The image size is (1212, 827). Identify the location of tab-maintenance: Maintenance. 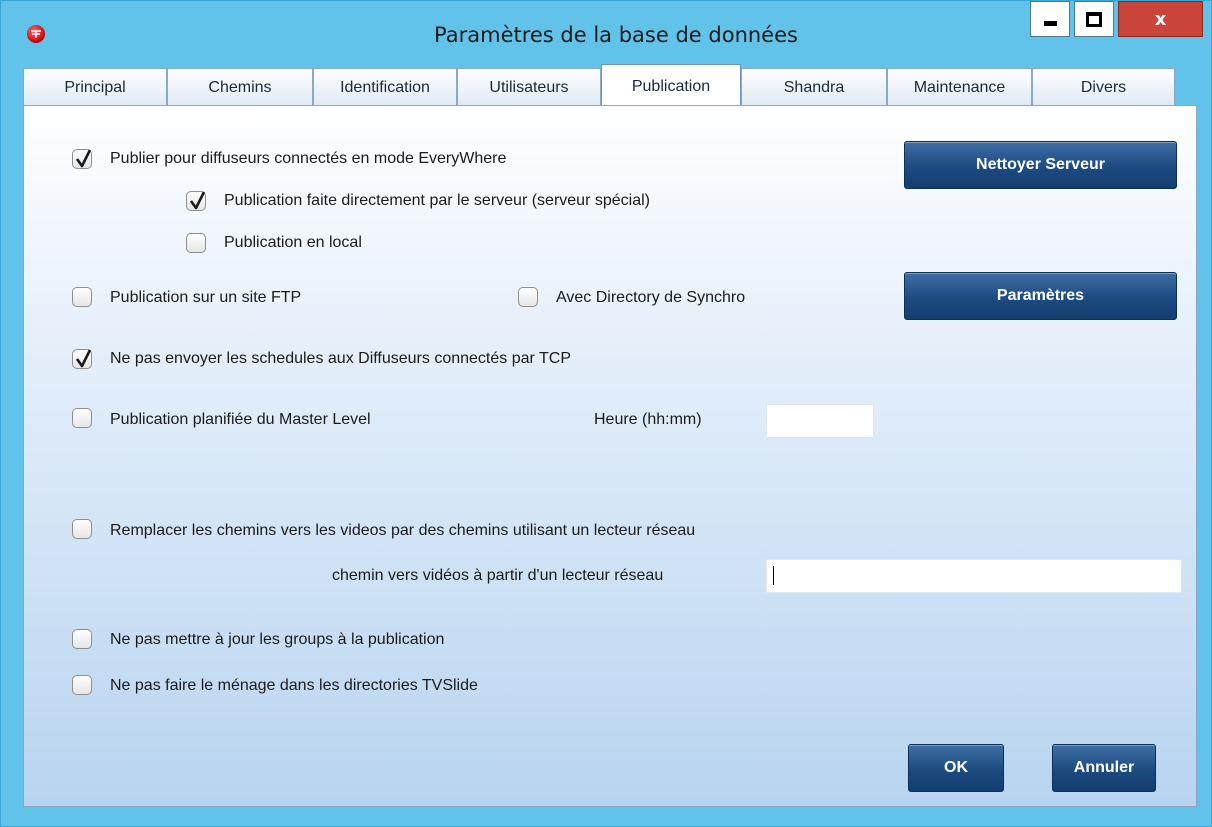
(959, 87).